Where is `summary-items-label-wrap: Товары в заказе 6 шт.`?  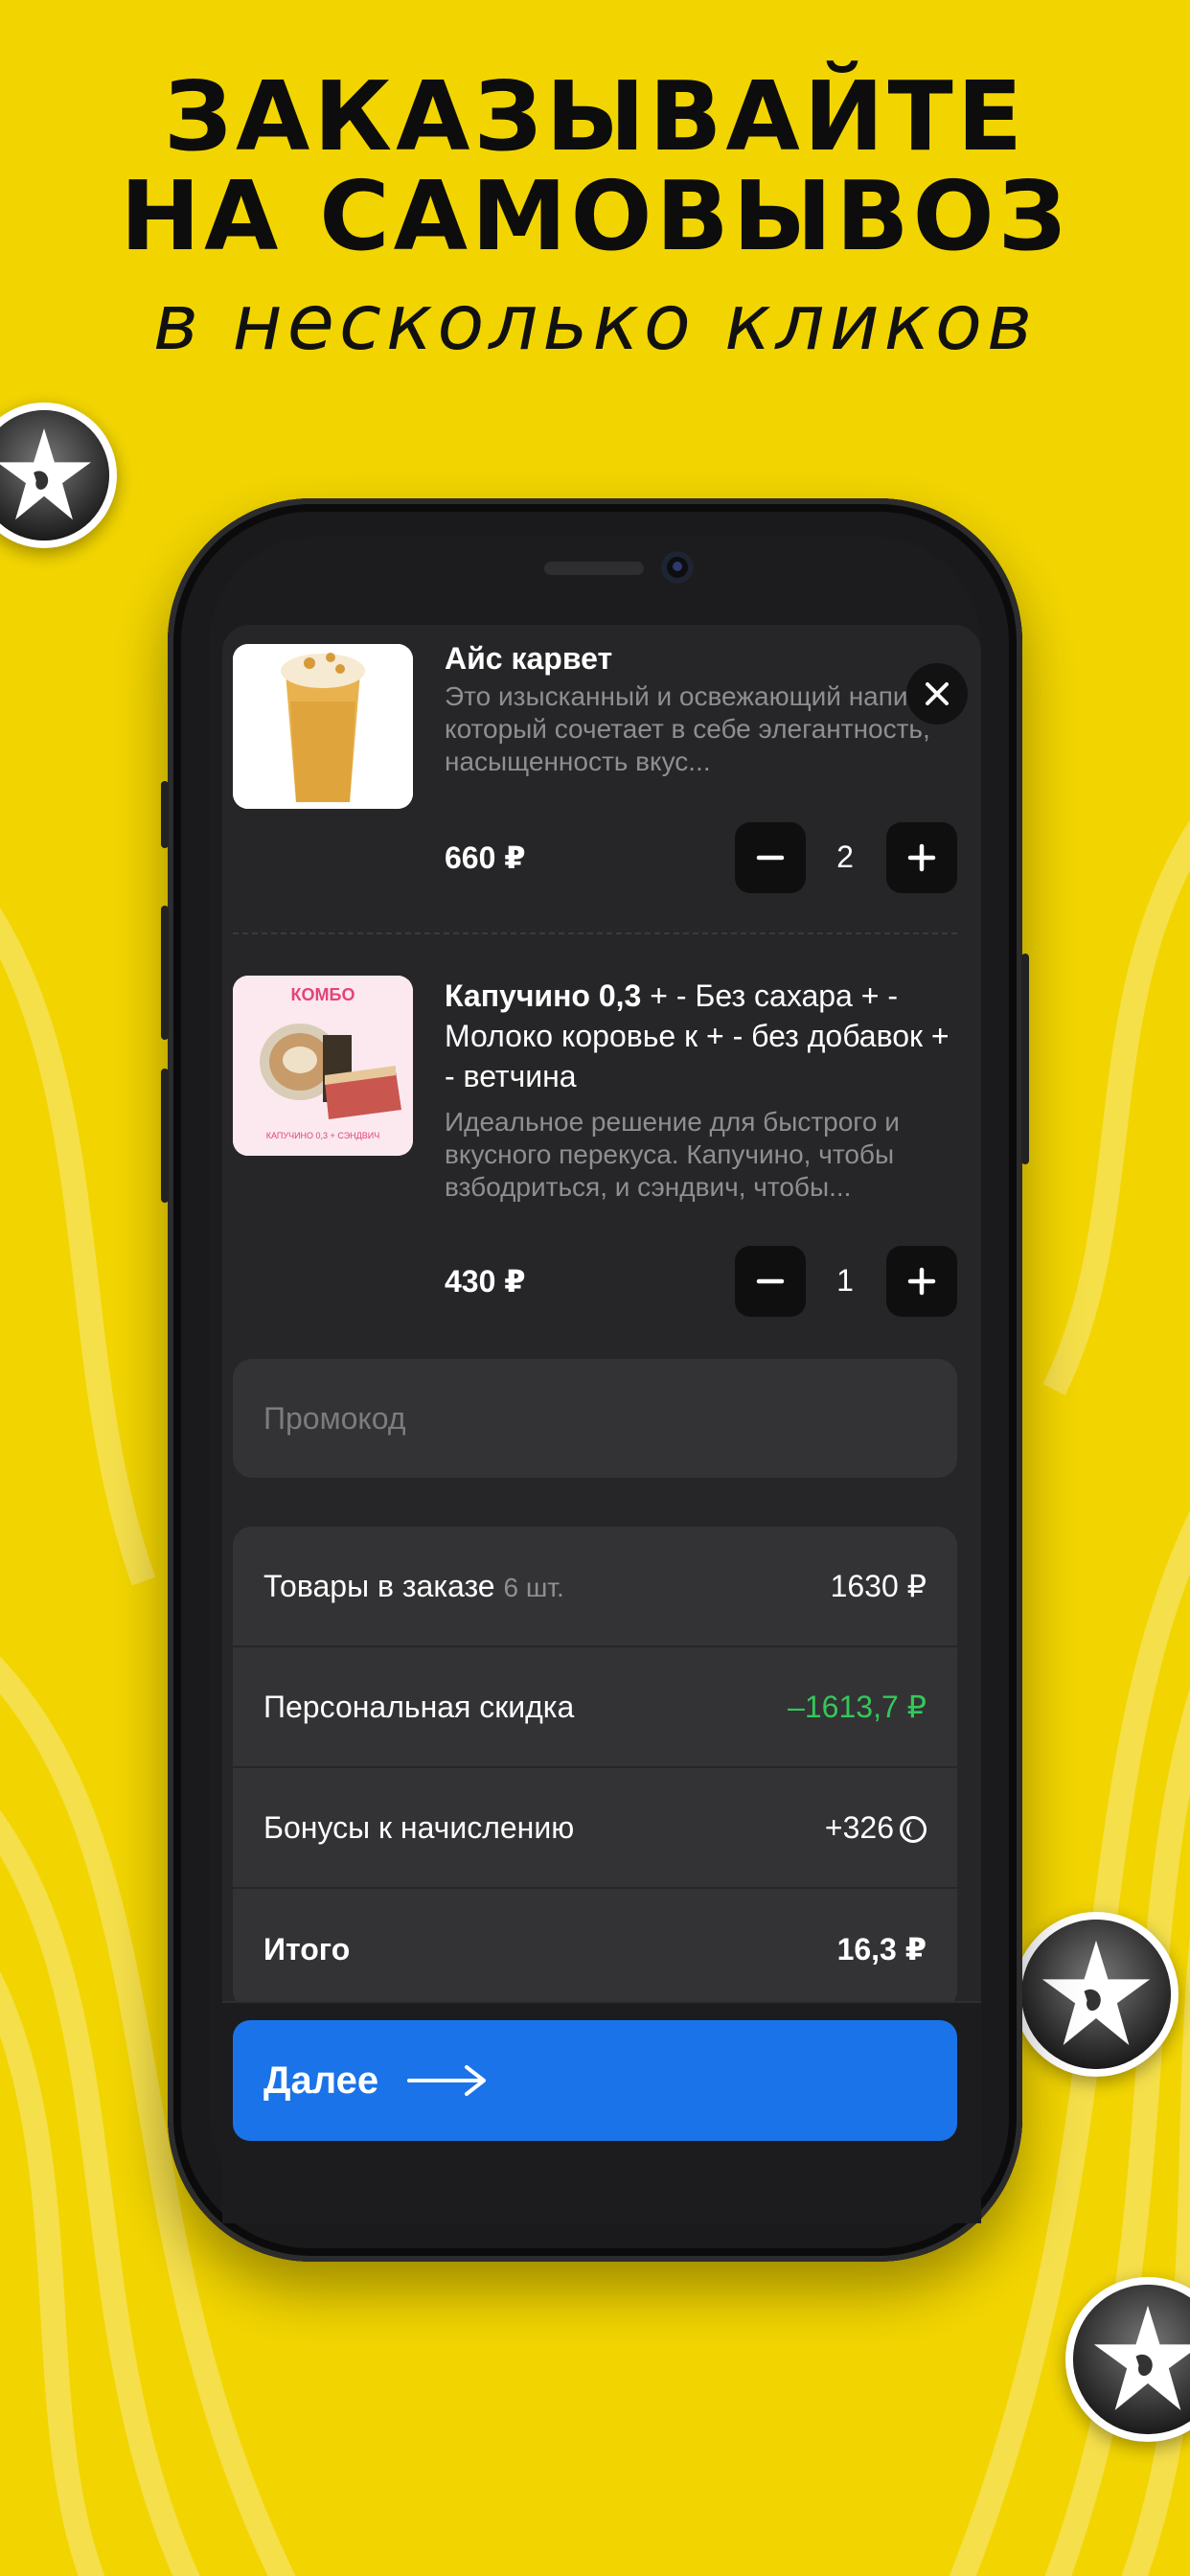 summary-items-label-wrap: Товары в заказе 6 шт. is located at coordinates (413, 1586).